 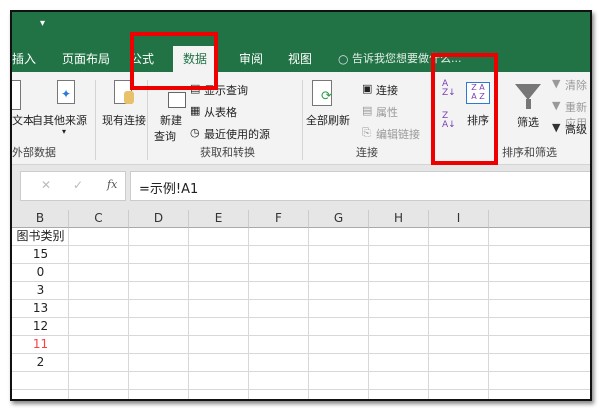 What do you see at coordinates (464, 109) in the screenshot?
I see `highlight-box-filter` at bounding box center [464, 109].